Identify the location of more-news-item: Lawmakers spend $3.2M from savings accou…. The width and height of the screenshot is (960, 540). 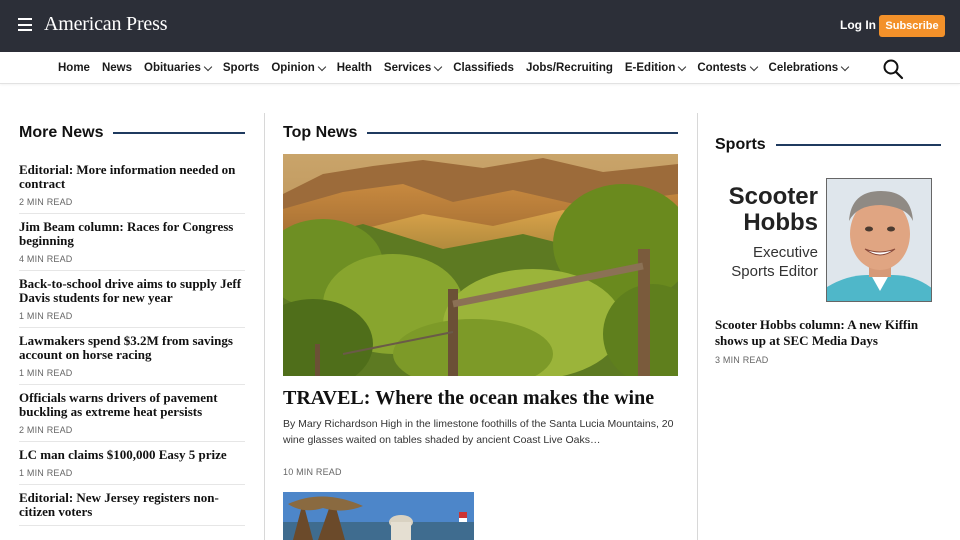
(132, 359).